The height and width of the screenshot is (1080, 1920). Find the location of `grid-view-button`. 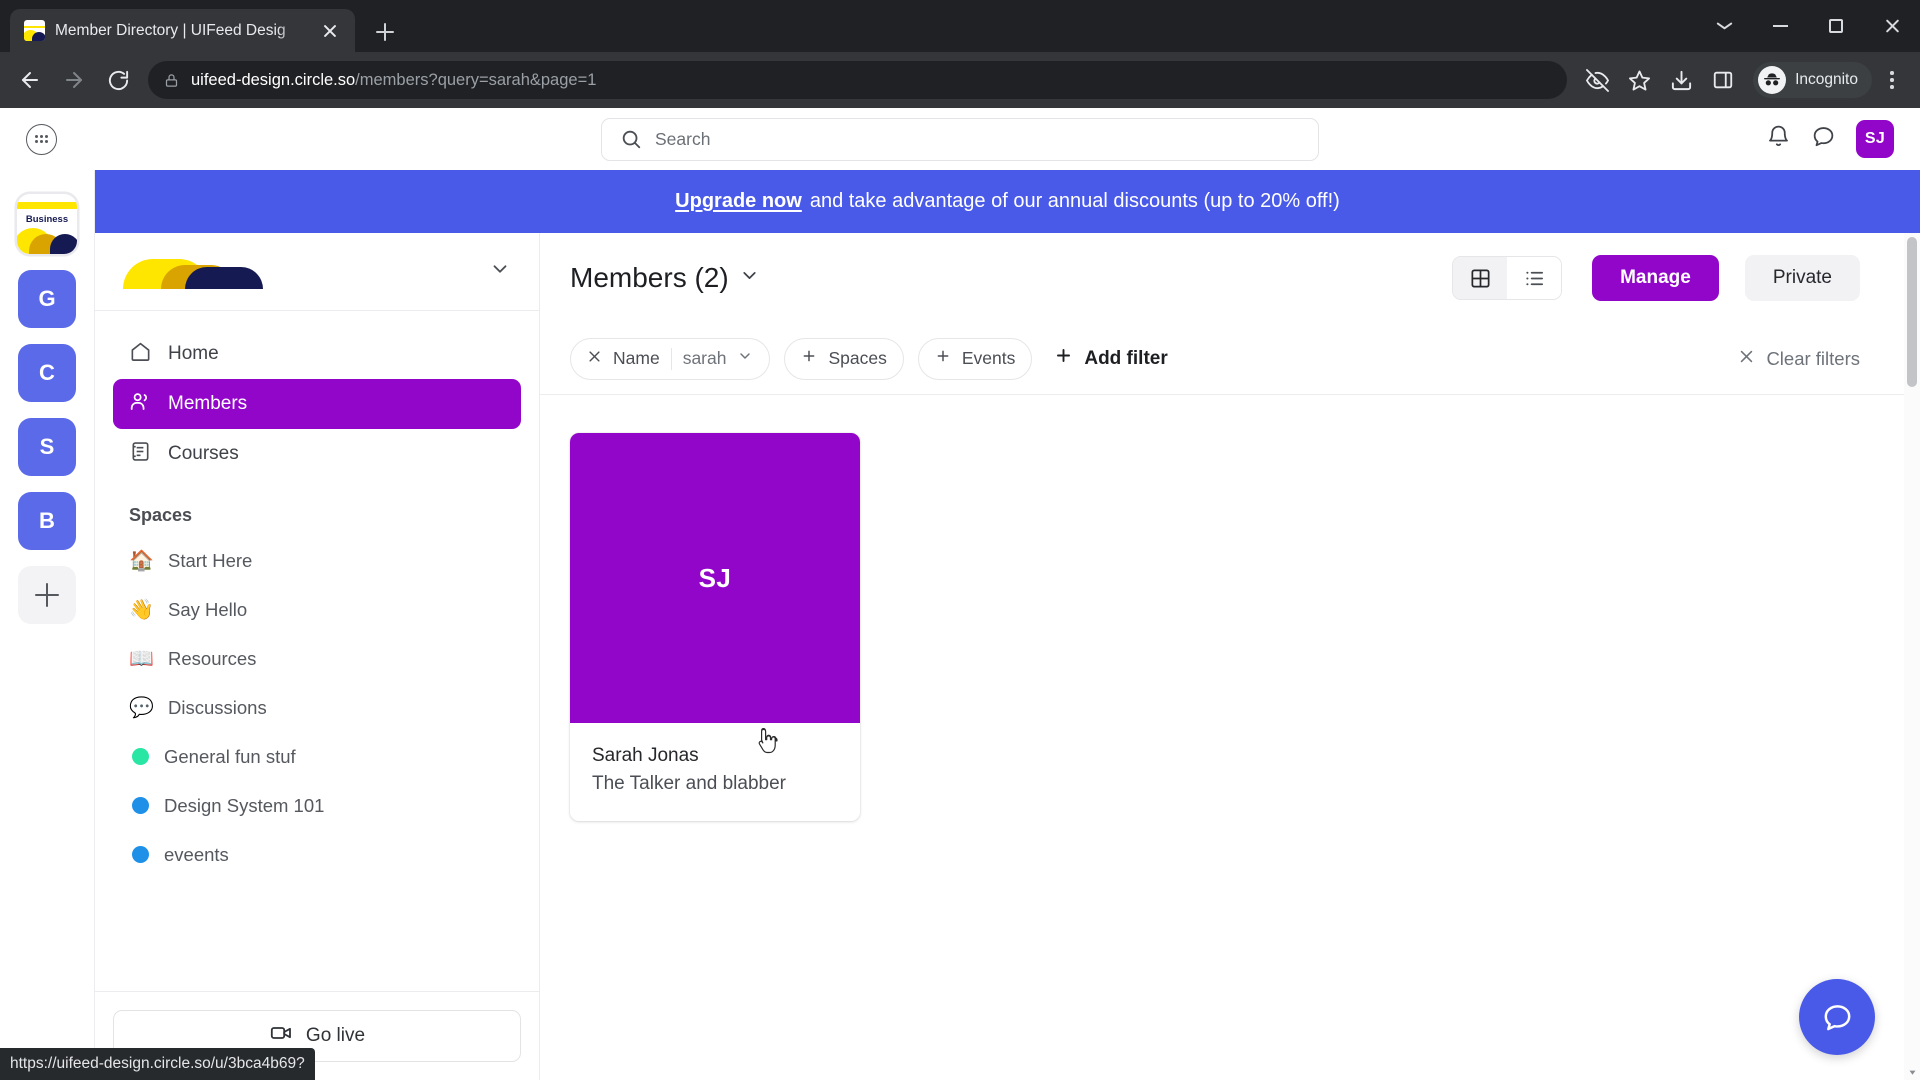

grid-view-button is located at coordinates (1480, 278).